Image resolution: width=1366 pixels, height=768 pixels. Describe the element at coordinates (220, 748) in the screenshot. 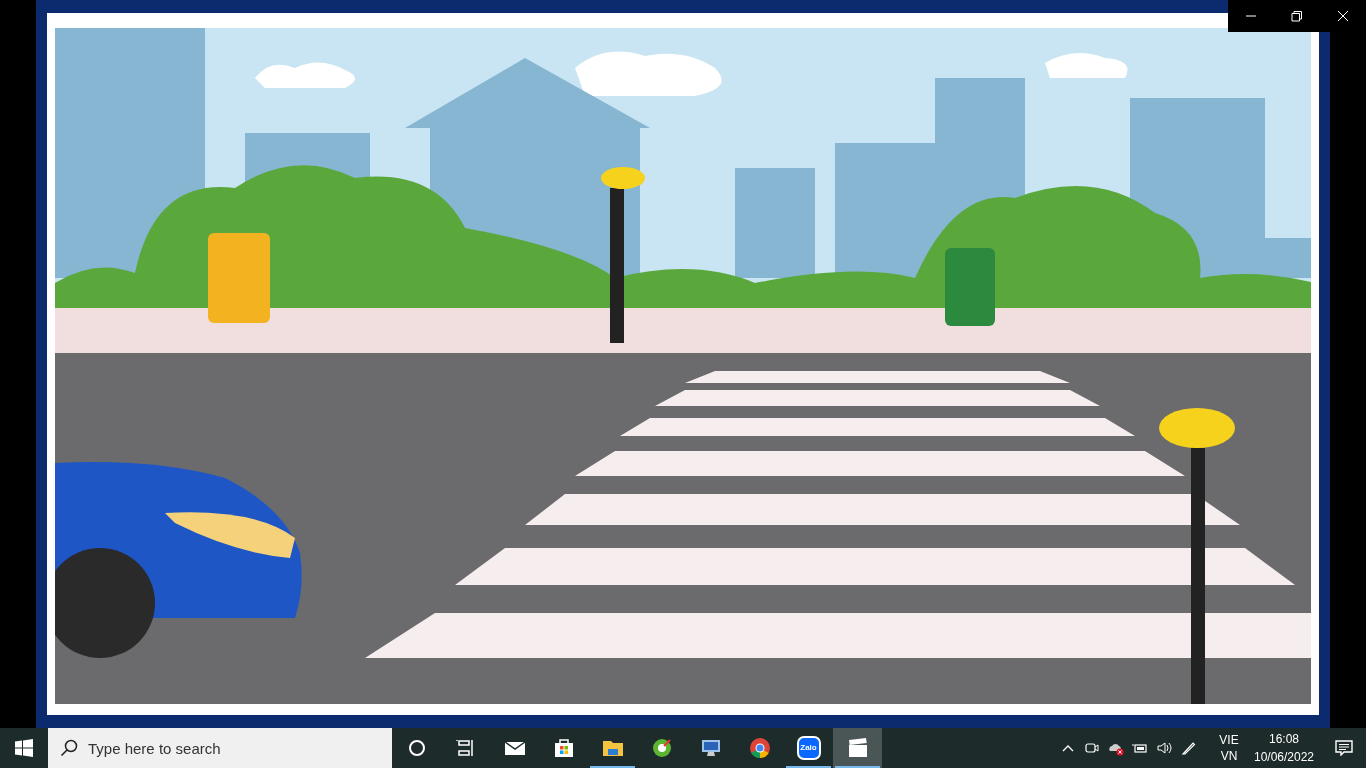

I see `search-field: Type here to search` at that location.